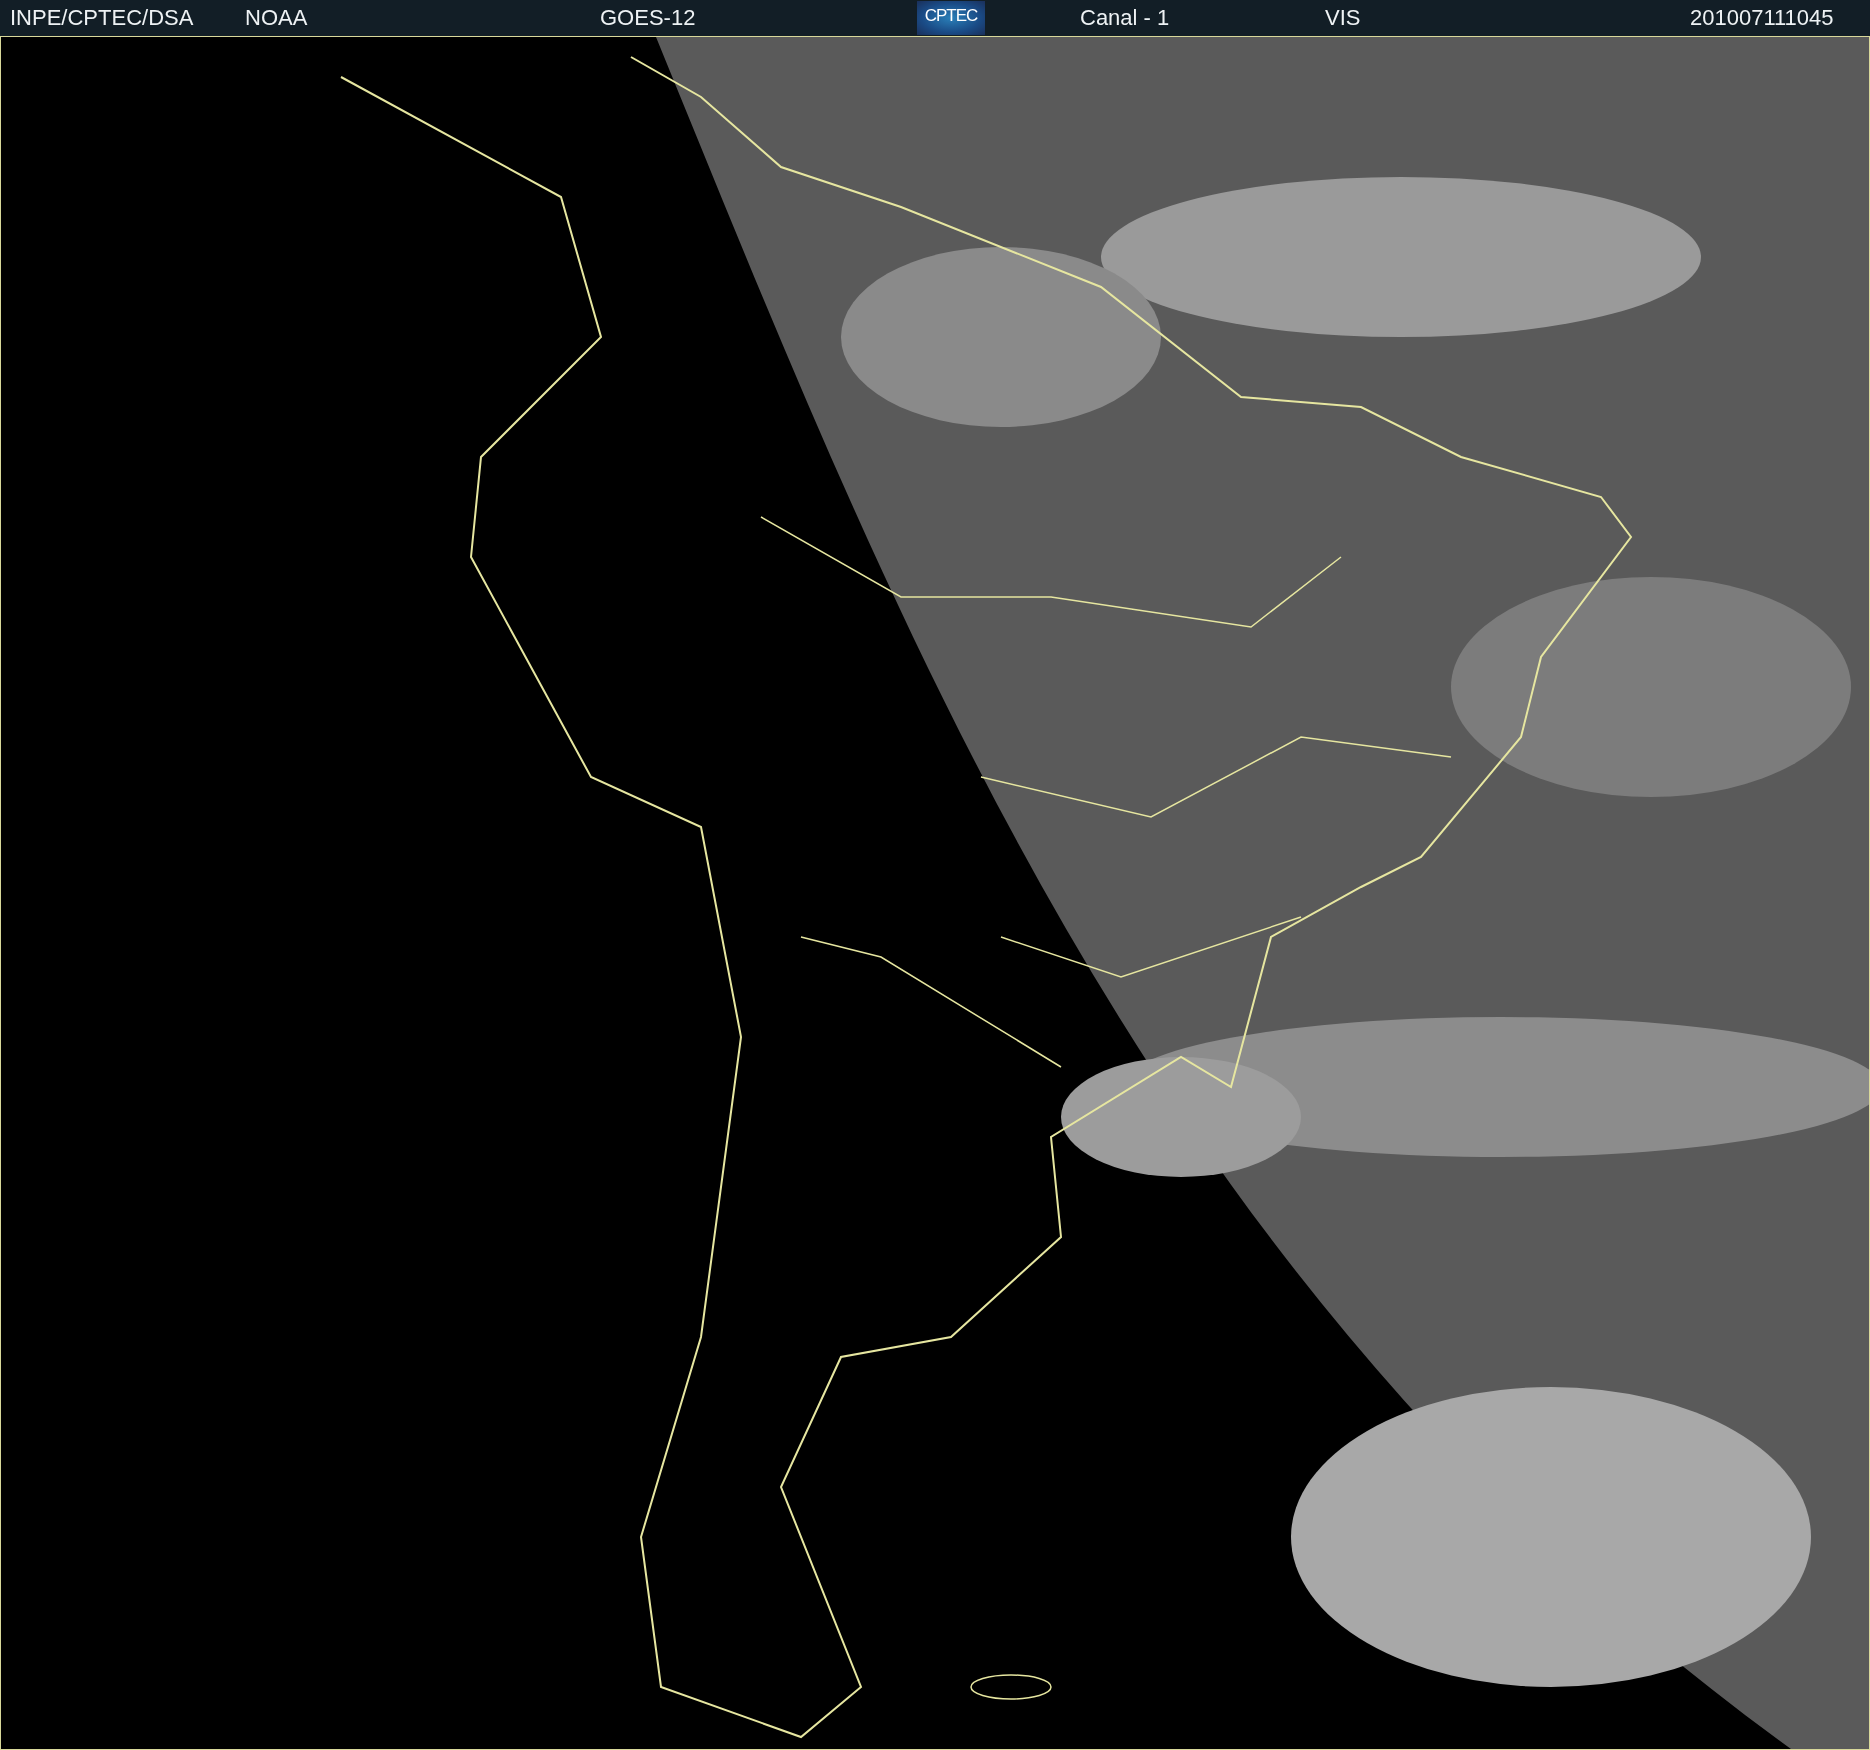 This screenshot has width=1870, height=1750. What do you see at coordinates (1125, 18) in the screenshot?
I see `header-label: Canal - 1` at bounding box center [1125, 18].